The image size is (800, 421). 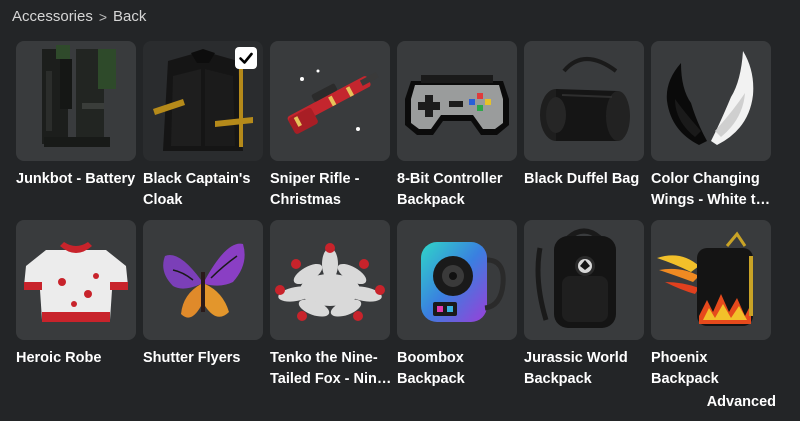 I want to click on item-card: 8-Bit Controller Backpack, so click(x=457, y=128).